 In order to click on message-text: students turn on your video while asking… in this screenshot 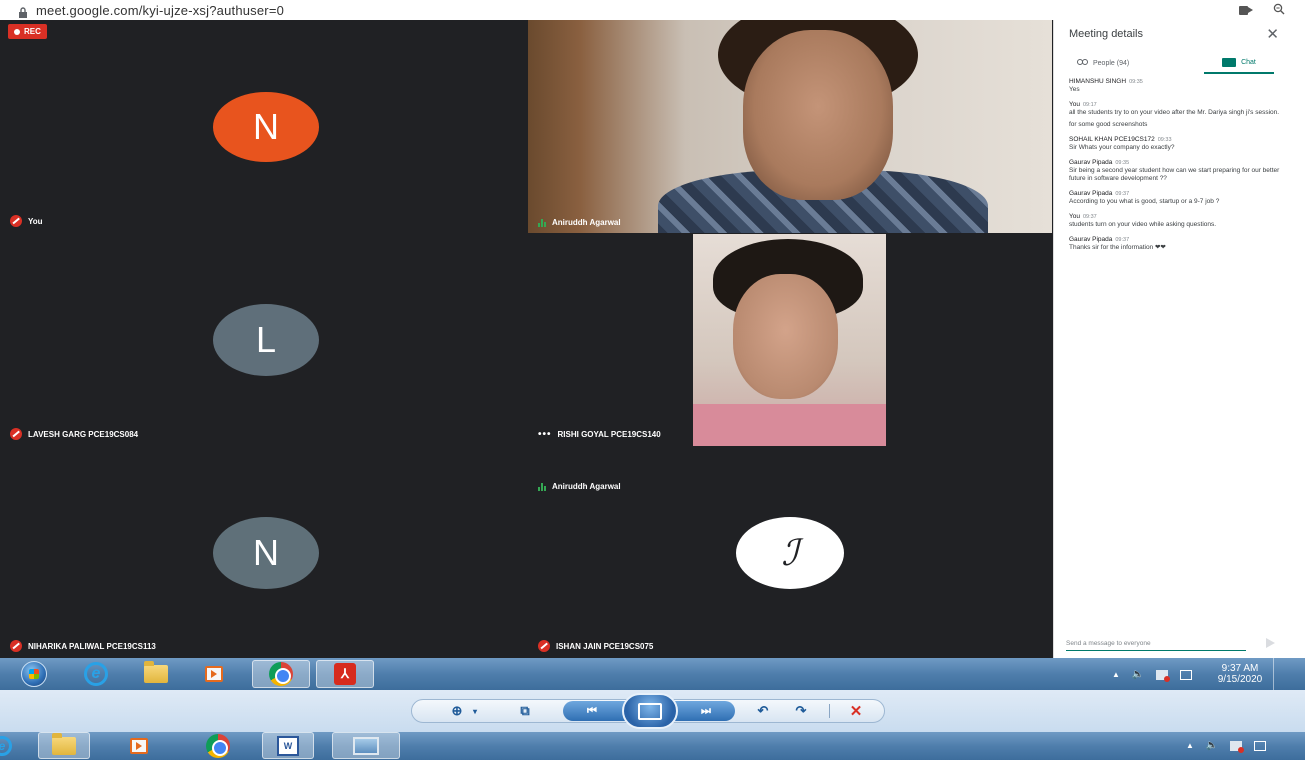, I will do `click(1143, 224)`.